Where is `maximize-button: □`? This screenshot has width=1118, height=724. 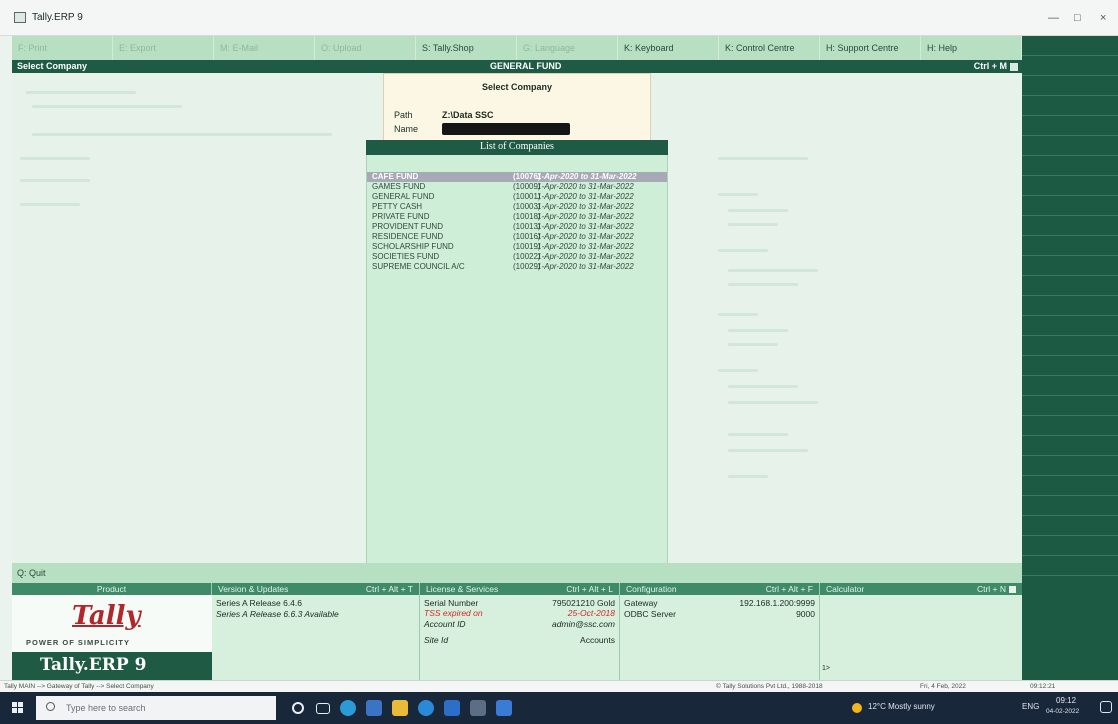 maximize-button: □ is located at coordinates (1077, 18).